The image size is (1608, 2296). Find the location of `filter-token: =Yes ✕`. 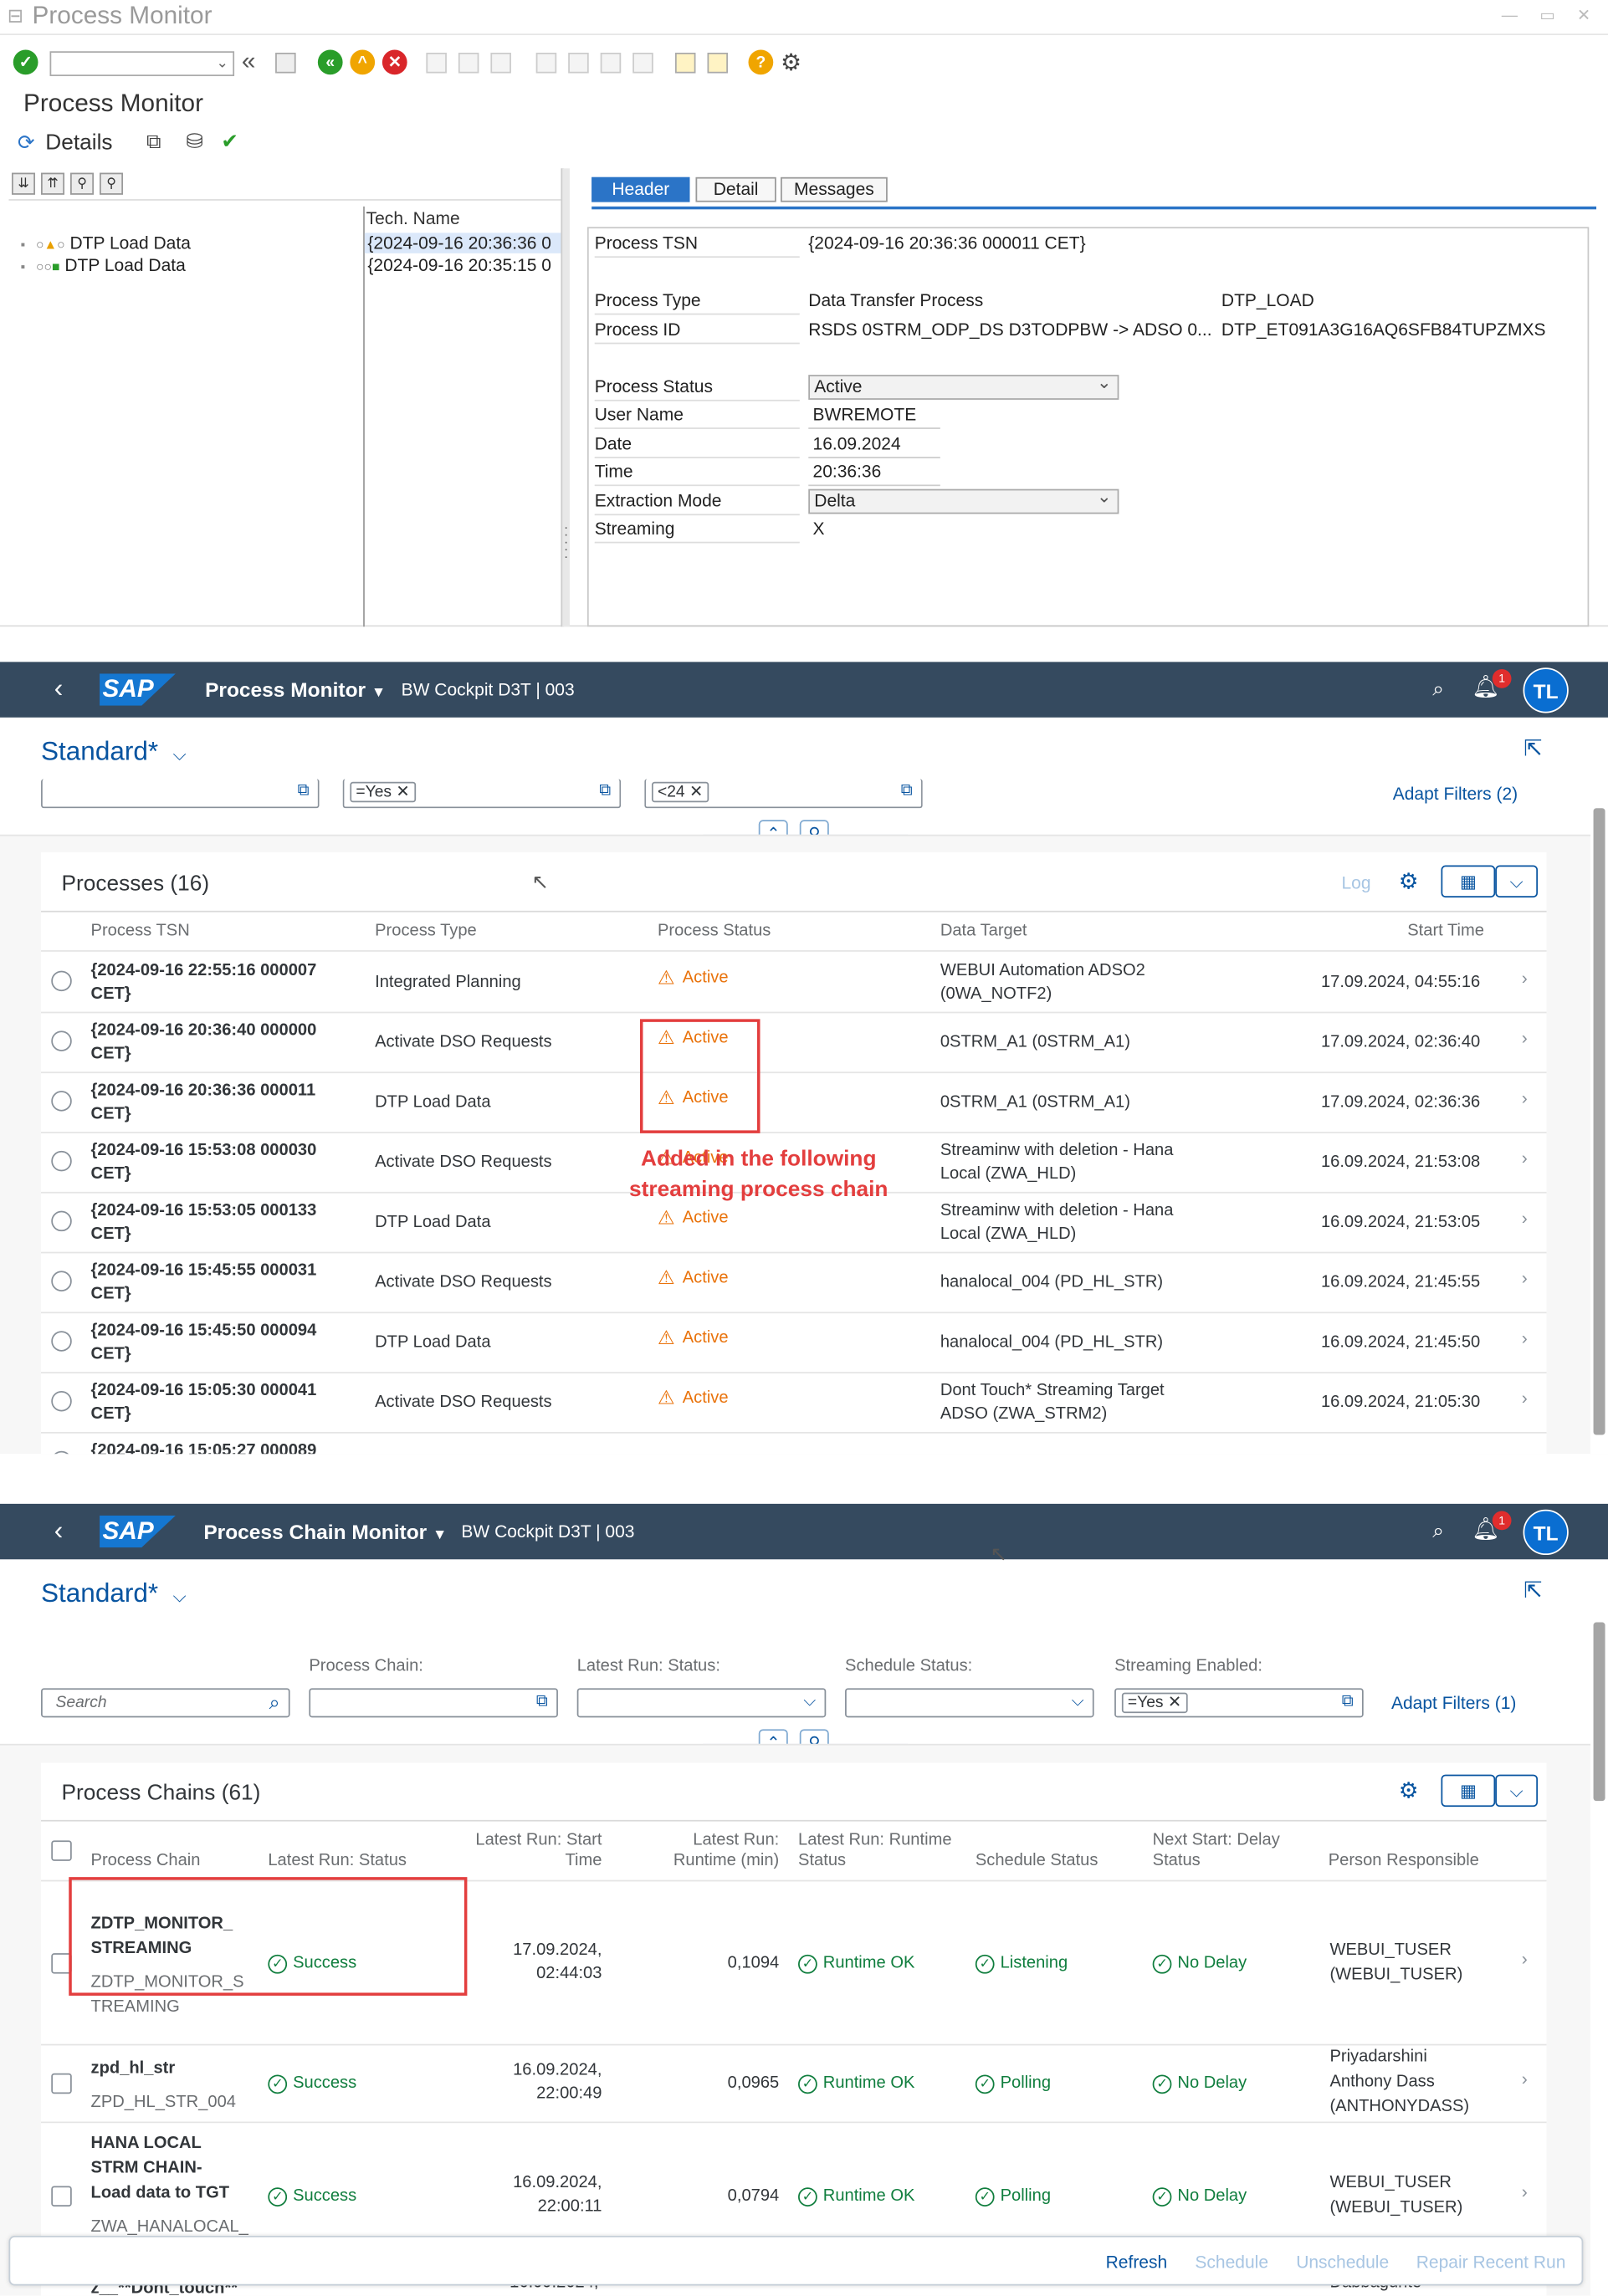

filter-token: =Yes ✕ is located at coordinates (383, 792).